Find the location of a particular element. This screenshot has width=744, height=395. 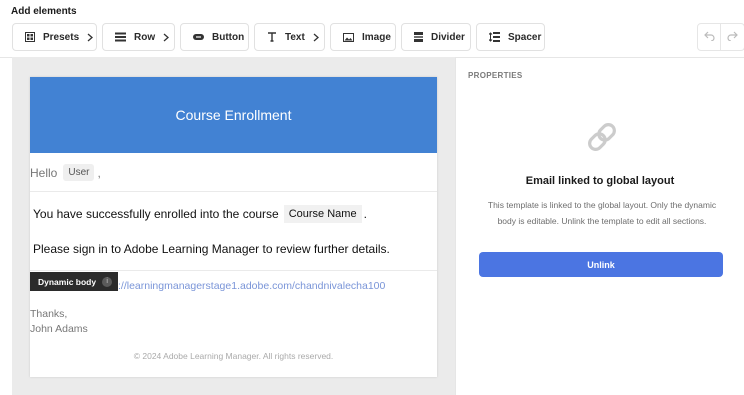

email-header: Course Enrollment is located at coordinates (233, 115).